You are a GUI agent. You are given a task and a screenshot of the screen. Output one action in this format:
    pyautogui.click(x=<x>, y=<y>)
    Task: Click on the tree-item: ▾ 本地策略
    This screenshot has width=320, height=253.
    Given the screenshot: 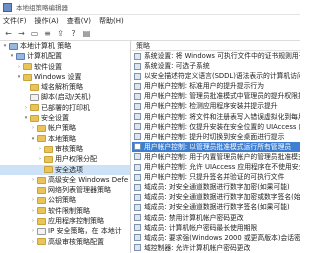 What is the action you would take?
    pyautogui.click(x=65, y=139)
    